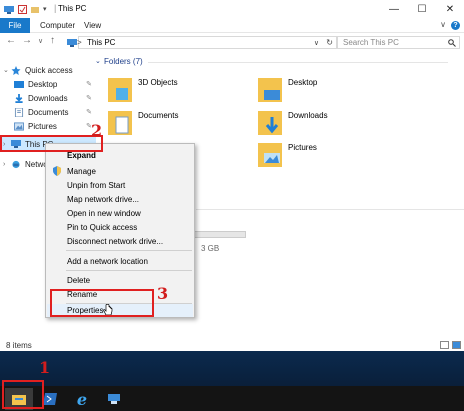  I want to click on expand-network-icon: ›, so click(7, 164).